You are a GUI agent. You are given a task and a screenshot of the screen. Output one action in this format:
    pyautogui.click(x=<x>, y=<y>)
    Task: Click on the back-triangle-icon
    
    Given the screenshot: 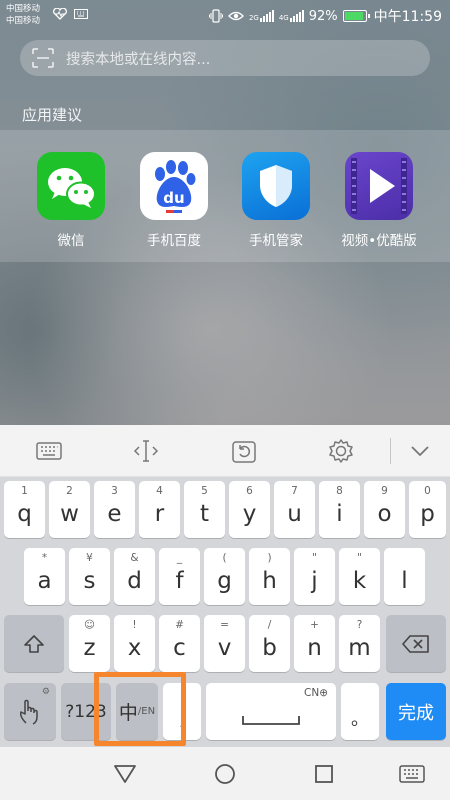 What is the action you would take?
    pyautogui.click(x=125, y=774)
    